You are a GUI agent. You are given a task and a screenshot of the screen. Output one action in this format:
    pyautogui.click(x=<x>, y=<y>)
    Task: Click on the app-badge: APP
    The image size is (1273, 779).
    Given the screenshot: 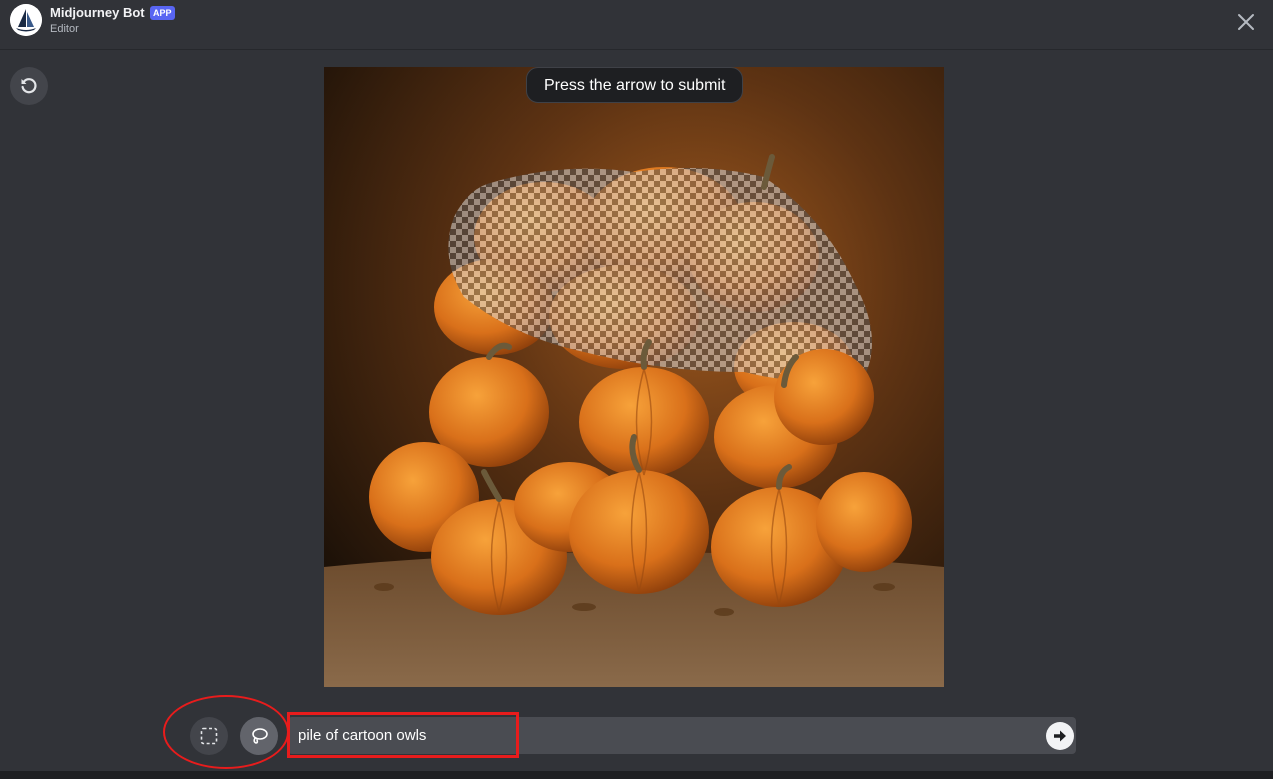 What is the action you would take?
    pyautogui.click(x=162, y=13)
    